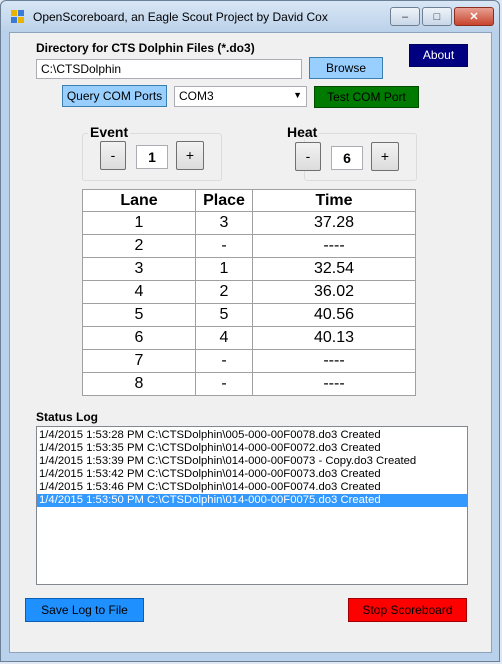  I want to click on time-cell: 37.28, so click(334, 223).